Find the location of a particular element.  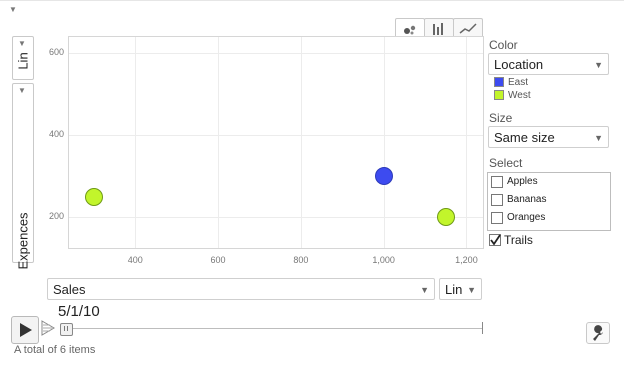

legend-swatch-west is located at coordinates (499, 95).